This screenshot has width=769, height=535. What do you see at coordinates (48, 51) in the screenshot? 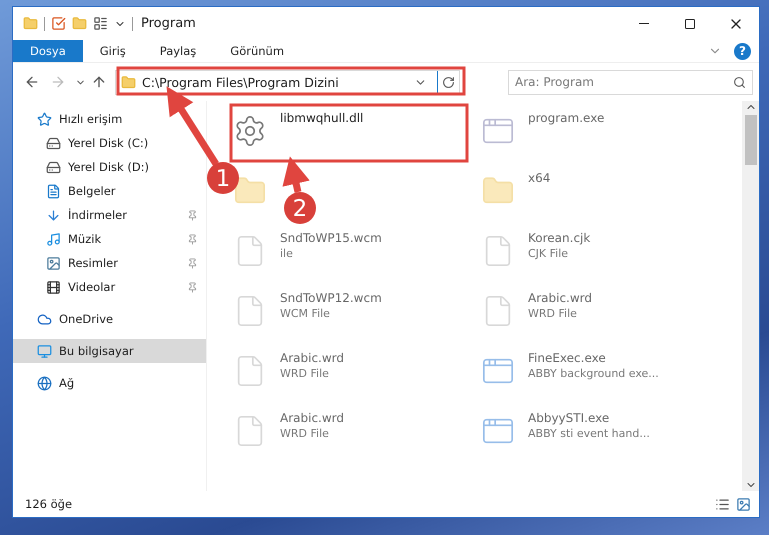
I see `ribbon-tab: Dosya` at bounding box center [48, 51].